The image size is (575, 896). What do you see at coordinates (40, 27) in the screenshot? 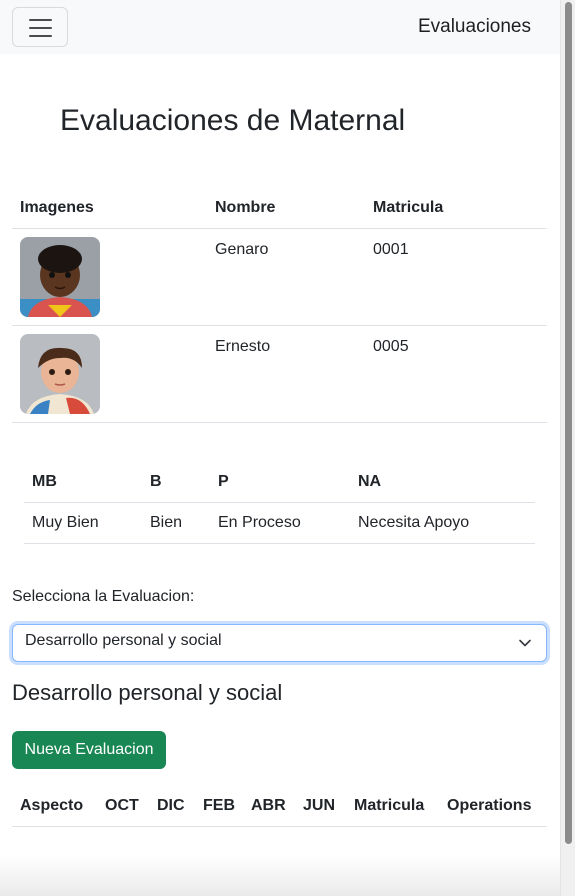
I see `navbar-toggler-button` at bounding box center [40, 27].